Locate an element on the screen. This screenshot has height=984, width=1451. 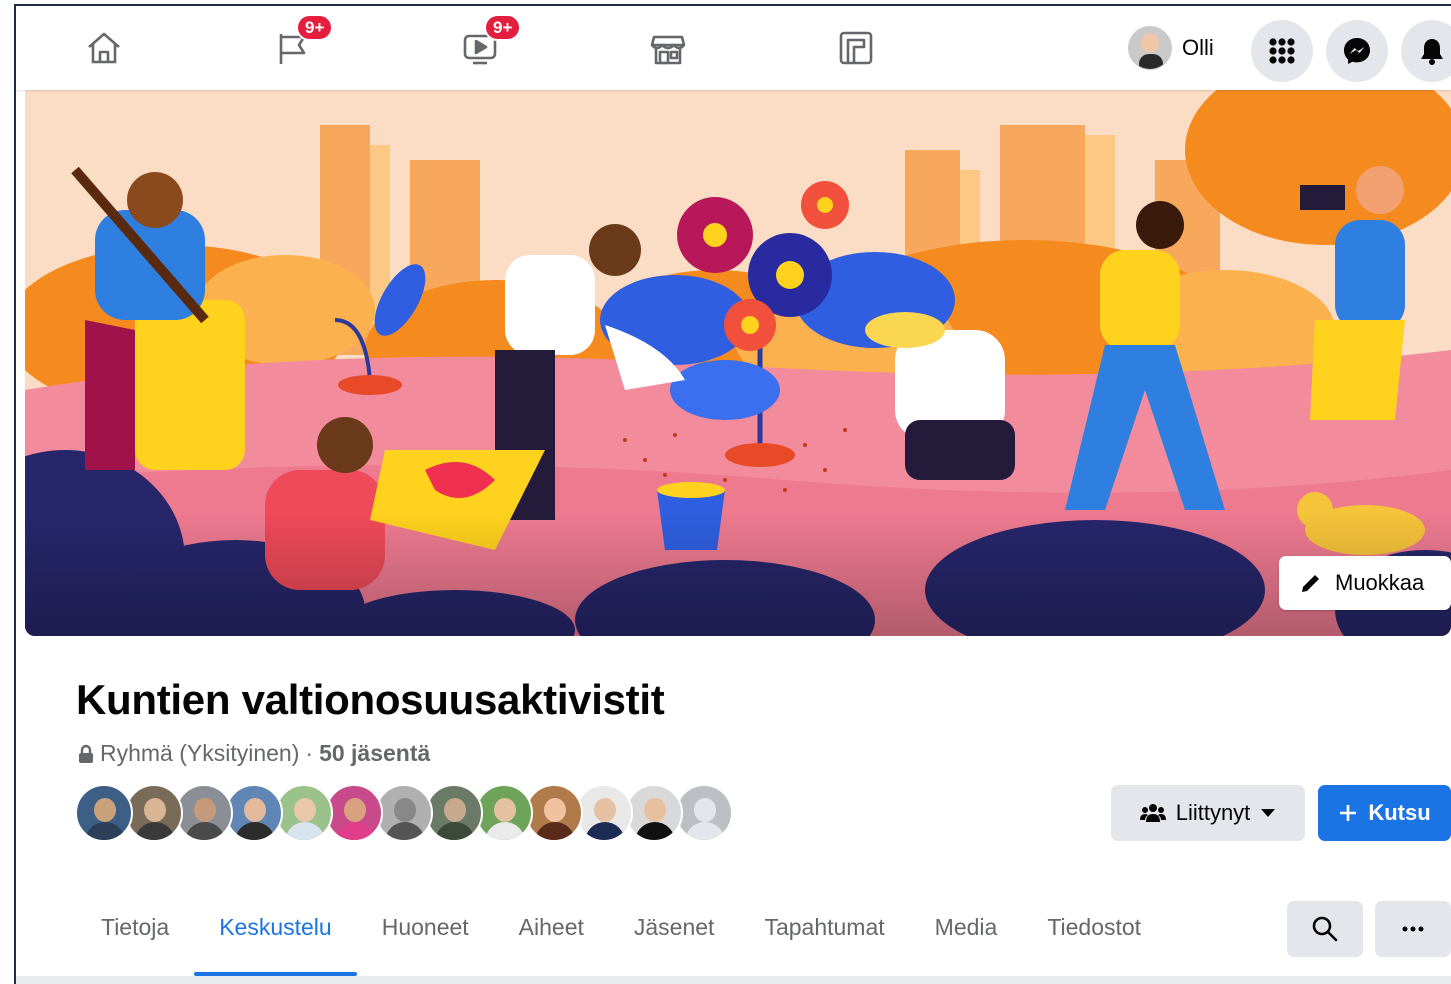
invite-label: Kutsu is located at coordinates (1399, 812).